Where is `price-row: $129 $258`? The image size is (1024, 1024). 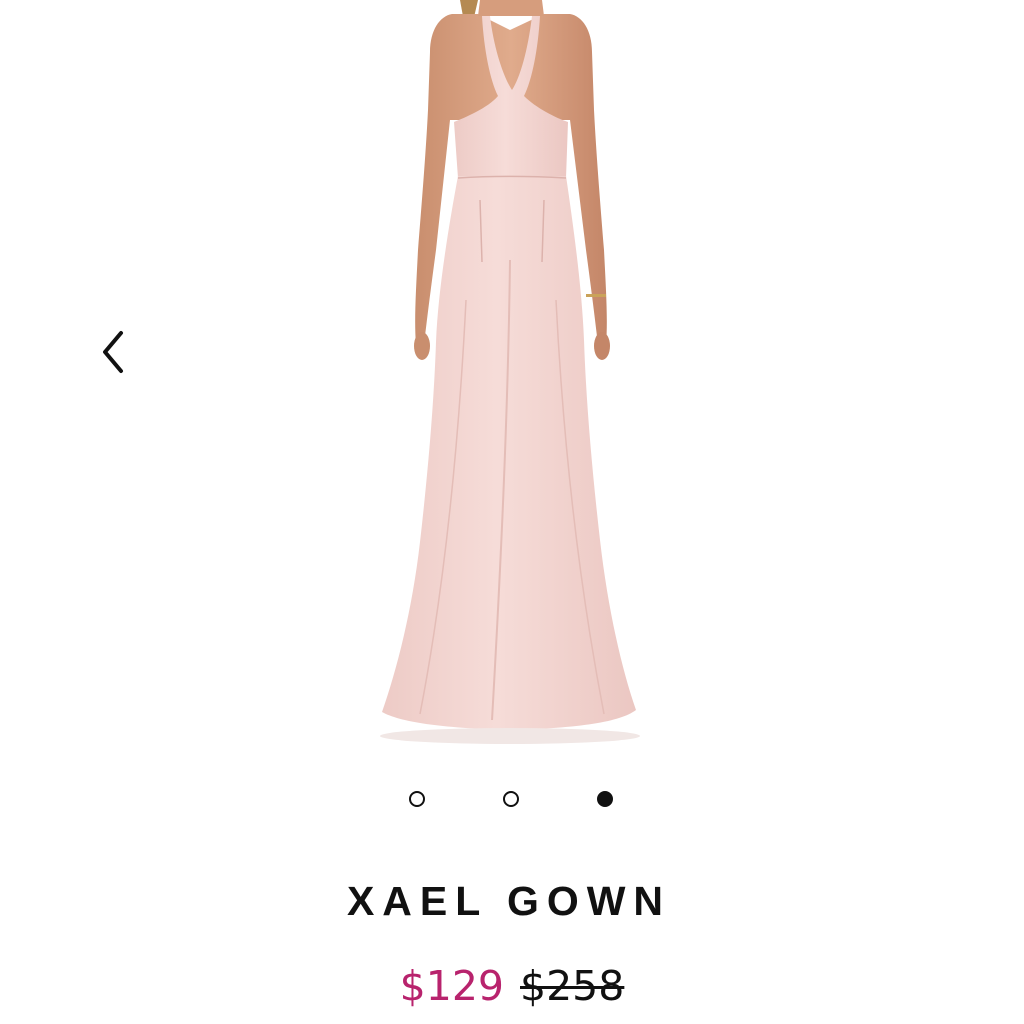 price-row: $129 $258 is located at coordinates (512, 988).